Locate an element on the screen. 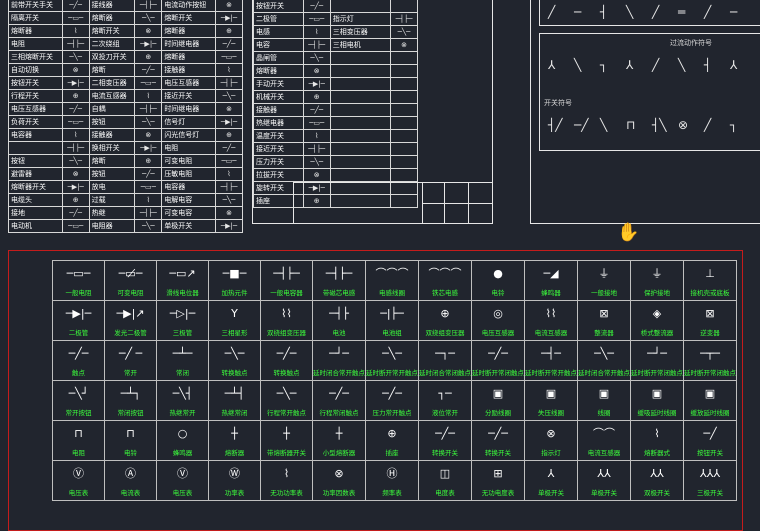  library-cell: ▣ 分励线圈 is located at coordinates (498, 400).